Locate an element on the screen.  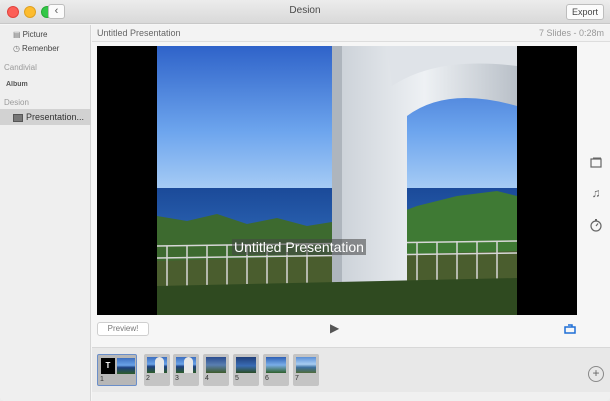
preview-button: Preview! is located at coordinates (123, 329).